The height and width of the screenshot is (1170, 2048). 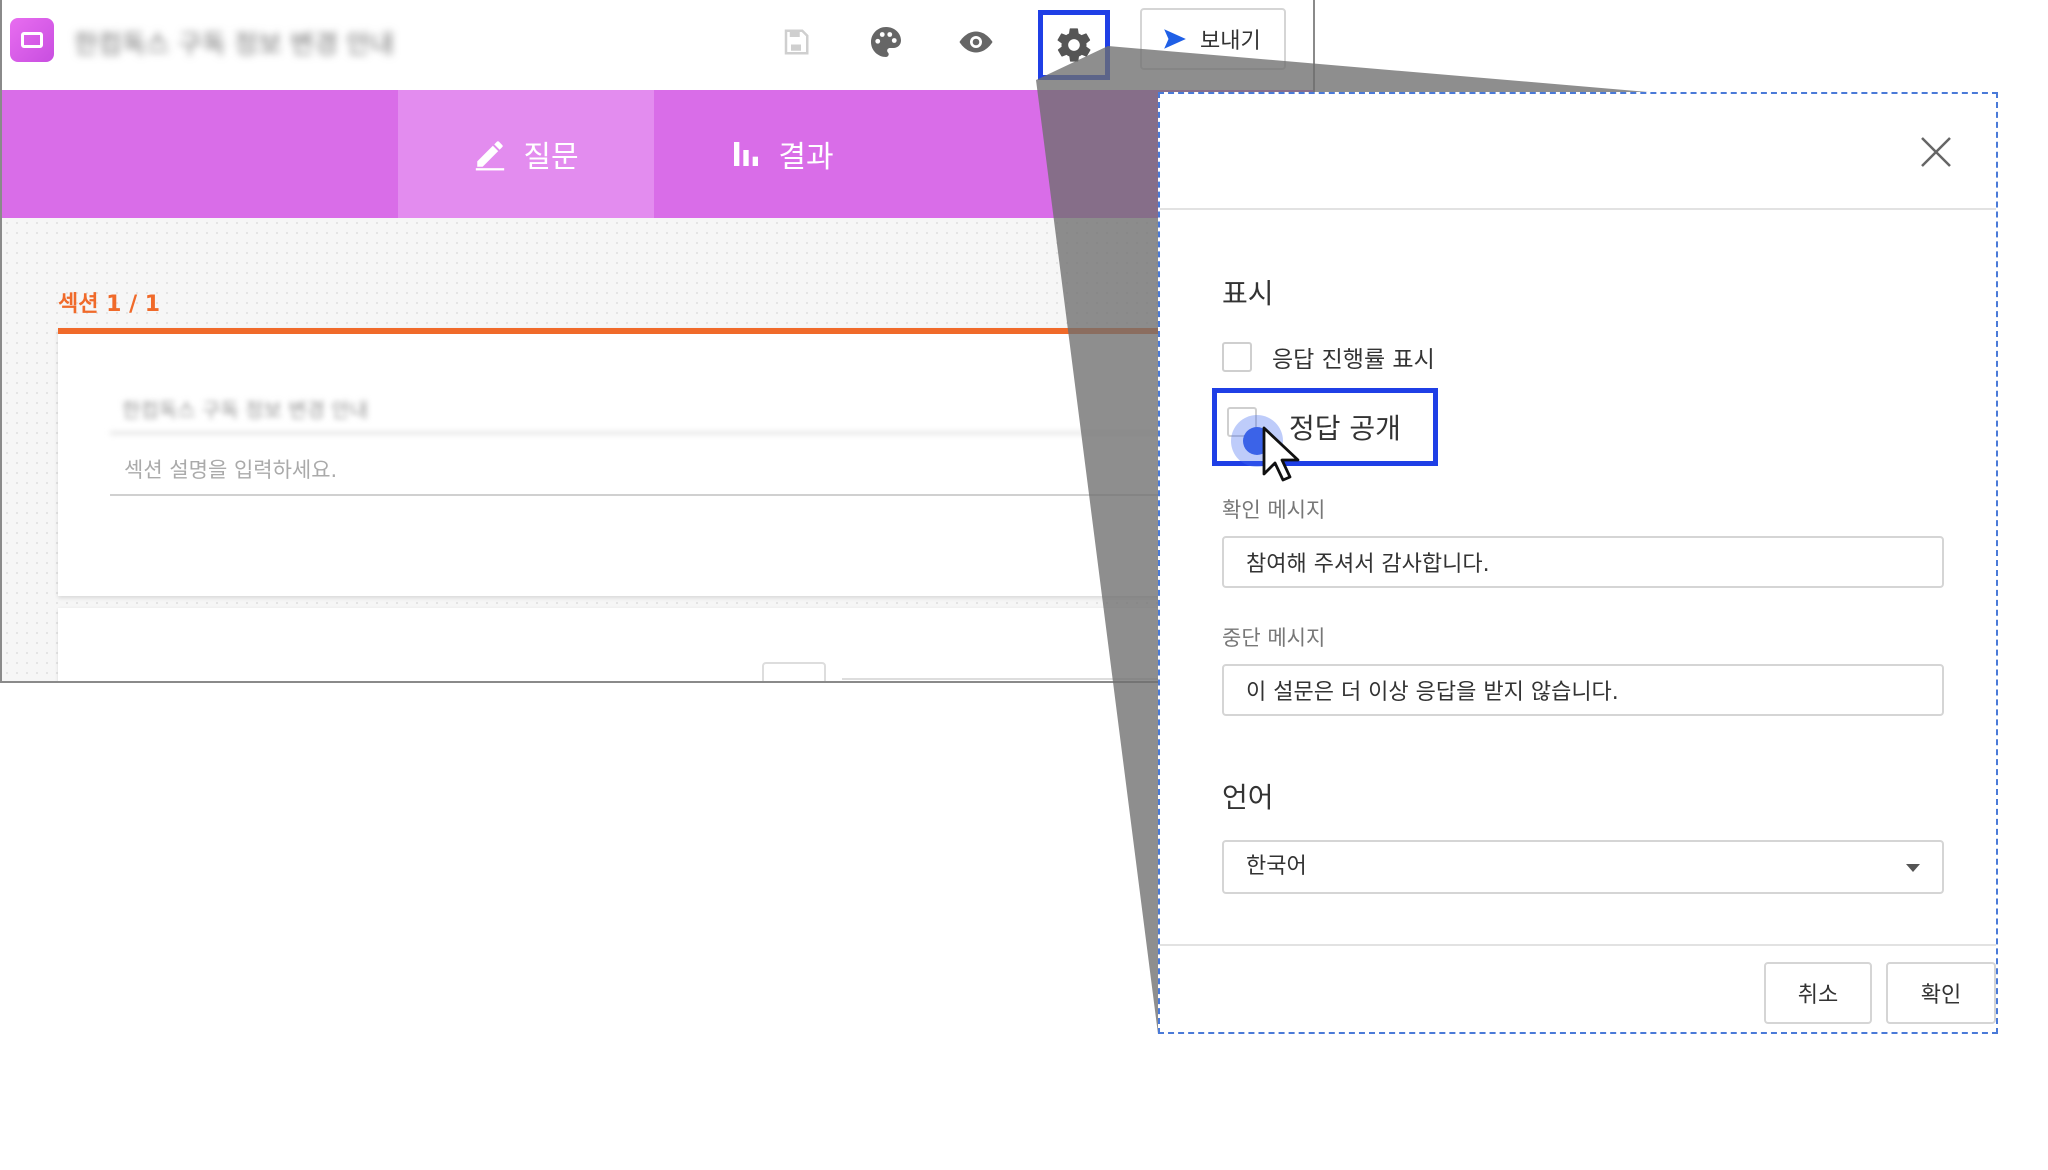 I want to click on confirm-message-input, so click(x=1583, y=562).